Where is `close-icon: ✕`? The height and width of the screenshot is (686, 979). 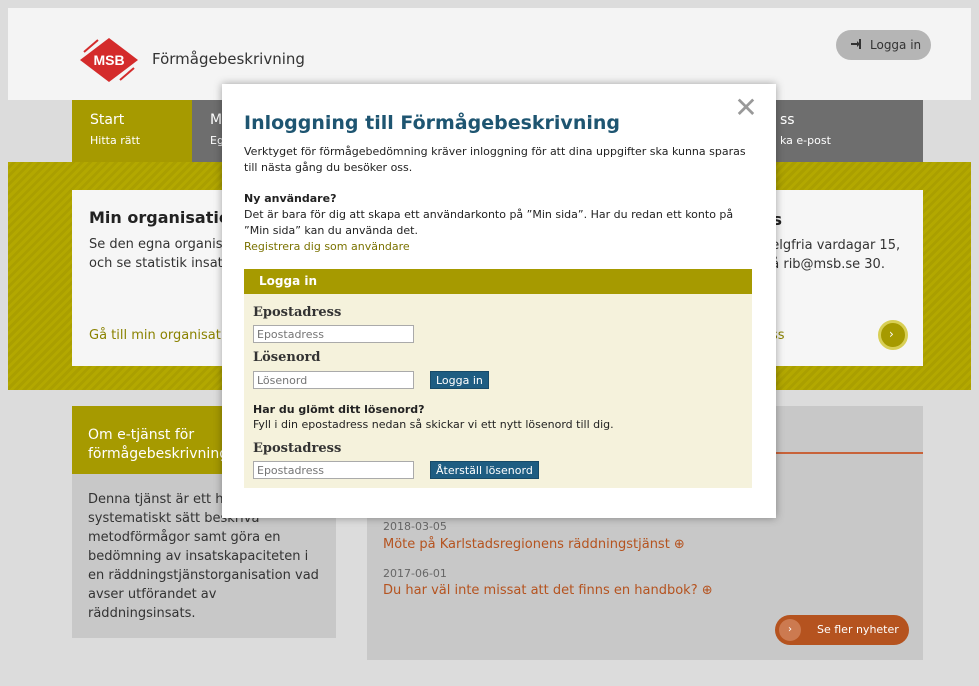 close-icon: ✕ is located at coordinates (746, 108).